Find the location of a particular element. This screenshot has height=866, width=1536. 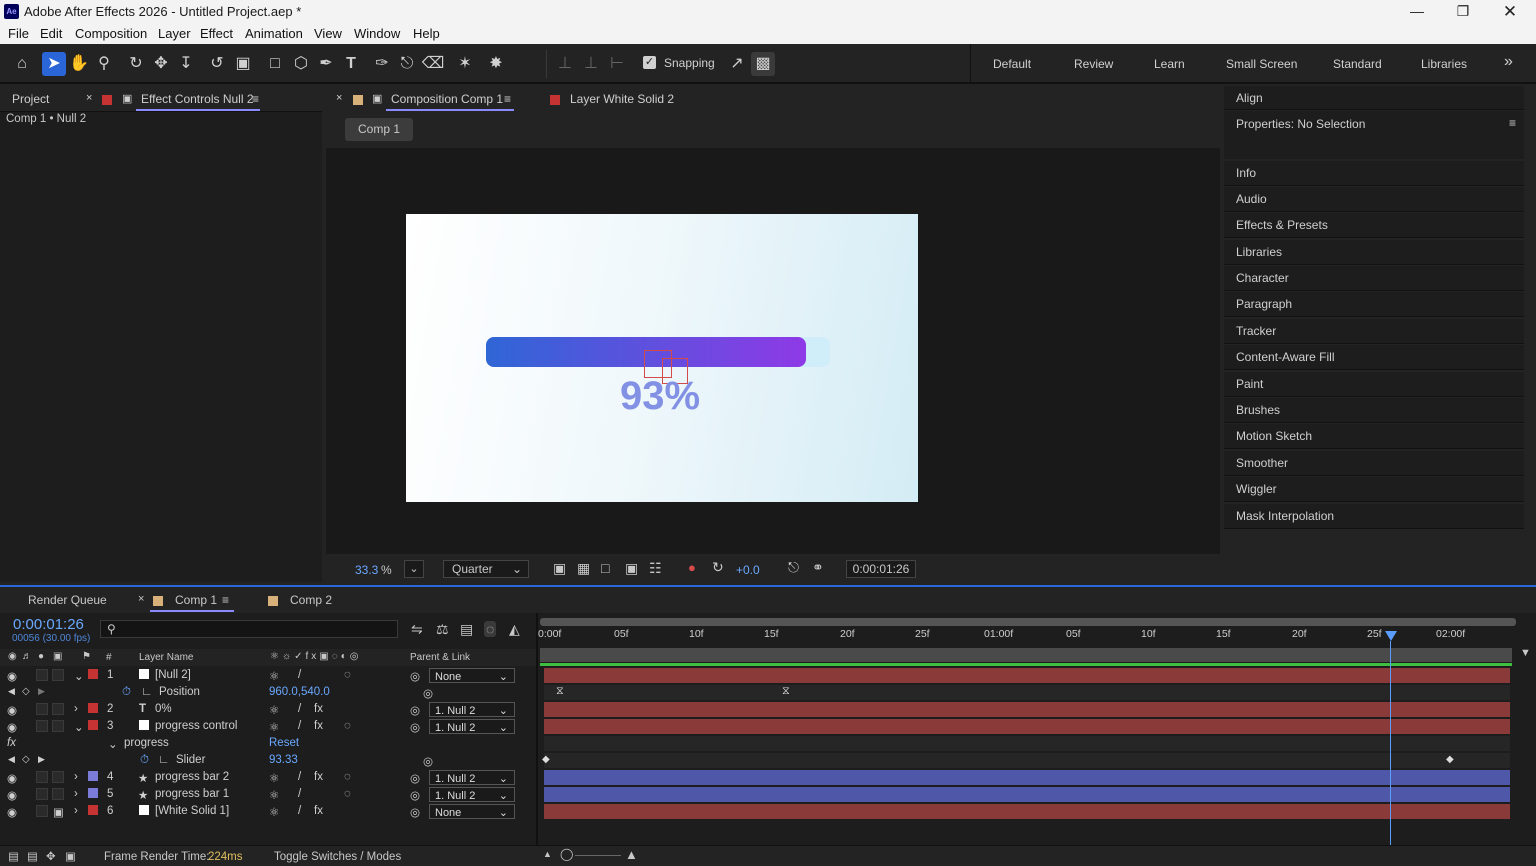

eraser-tool-icon: ⌫ is located at coordinates (433, 64).